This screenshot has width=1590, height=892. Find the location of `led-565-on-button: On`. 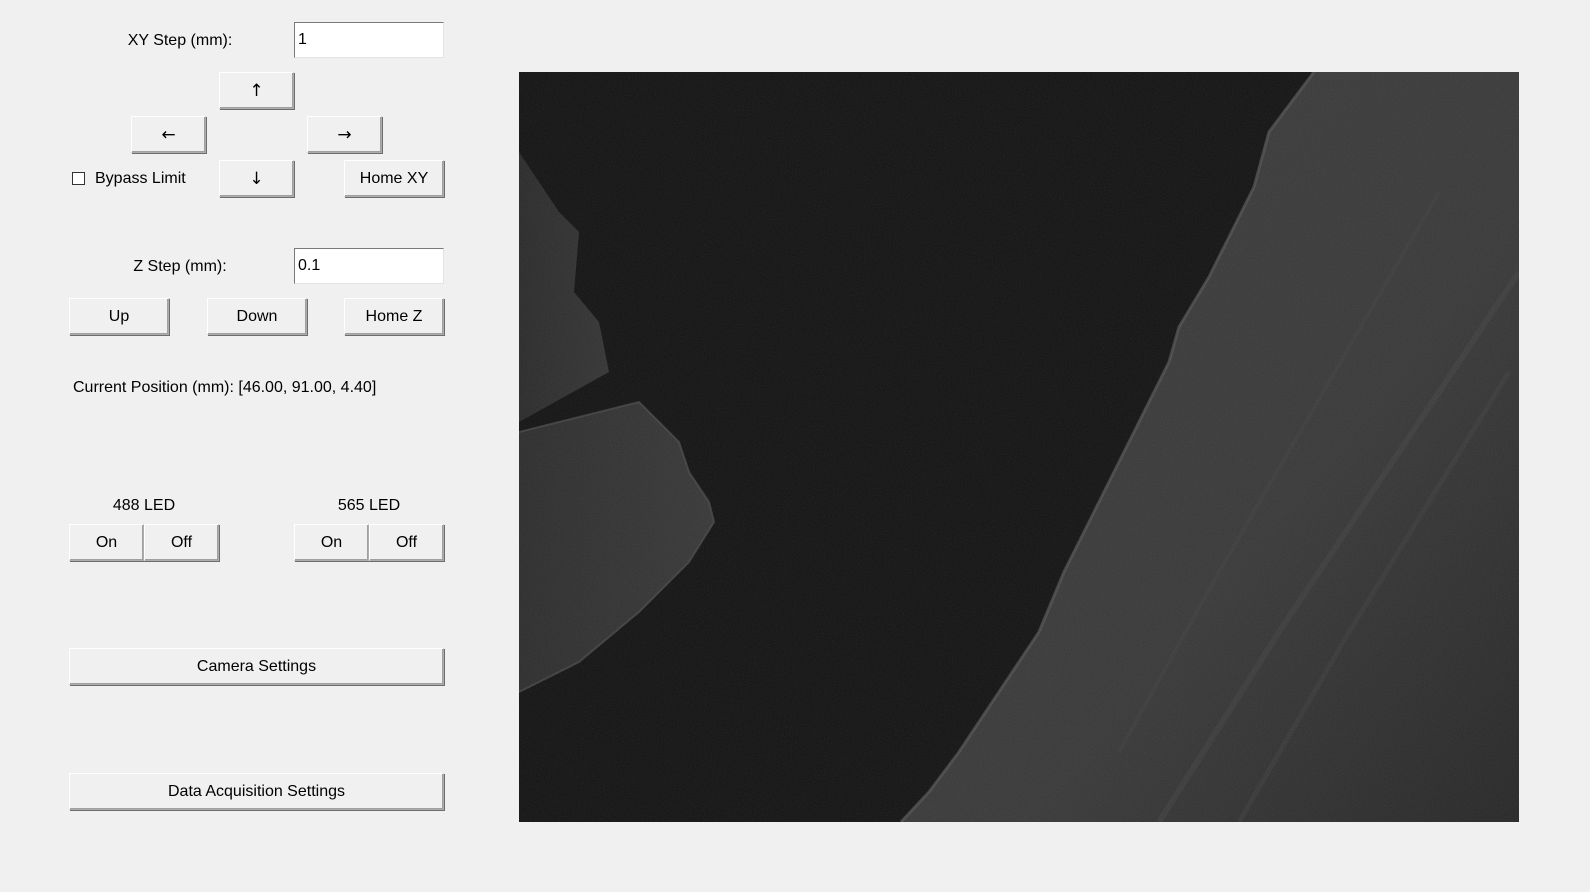

led-565-on-button: On is located at coordinates (331, 542).